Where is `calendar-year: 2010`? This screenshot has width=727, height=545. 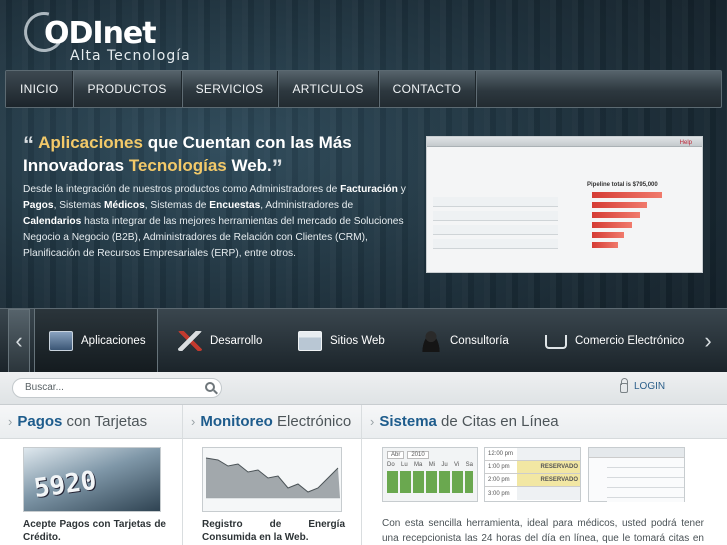 calendar-year: 2010 is located at coordinates (418, 455).